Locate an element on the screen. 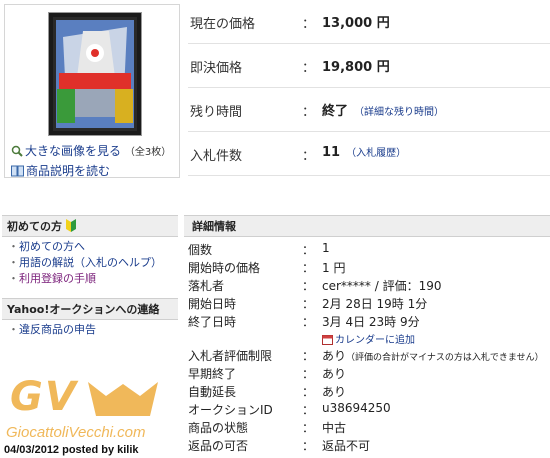 This screenshot has height=458, width=550. toy-box-art-icon is located at coordinates (95, 74).